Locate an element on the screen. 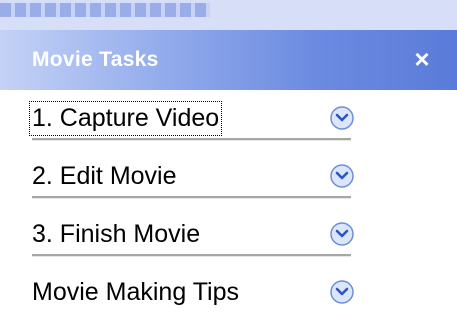  task-label: 2. Edit Movie is located at coordinates (104, 176).